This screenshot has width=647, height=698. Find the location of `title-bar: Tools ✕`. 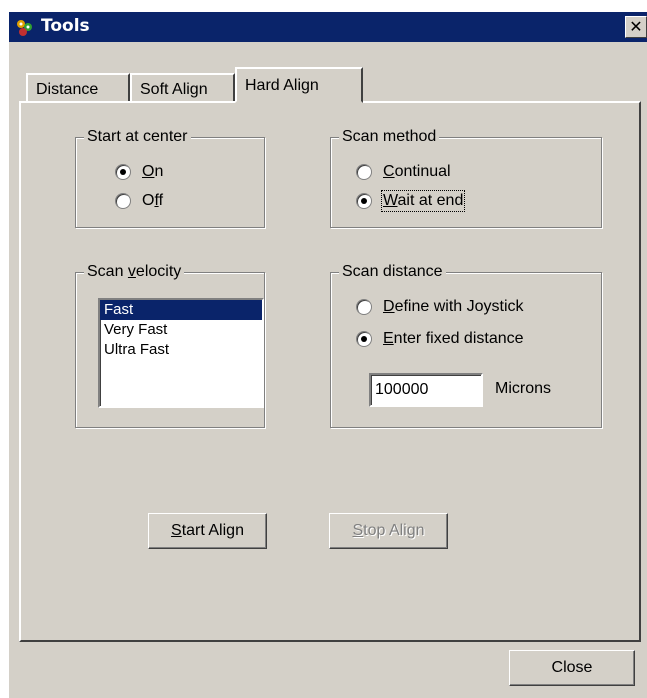

title-bar: Tools ✕ is located at coordinates (328, 27).